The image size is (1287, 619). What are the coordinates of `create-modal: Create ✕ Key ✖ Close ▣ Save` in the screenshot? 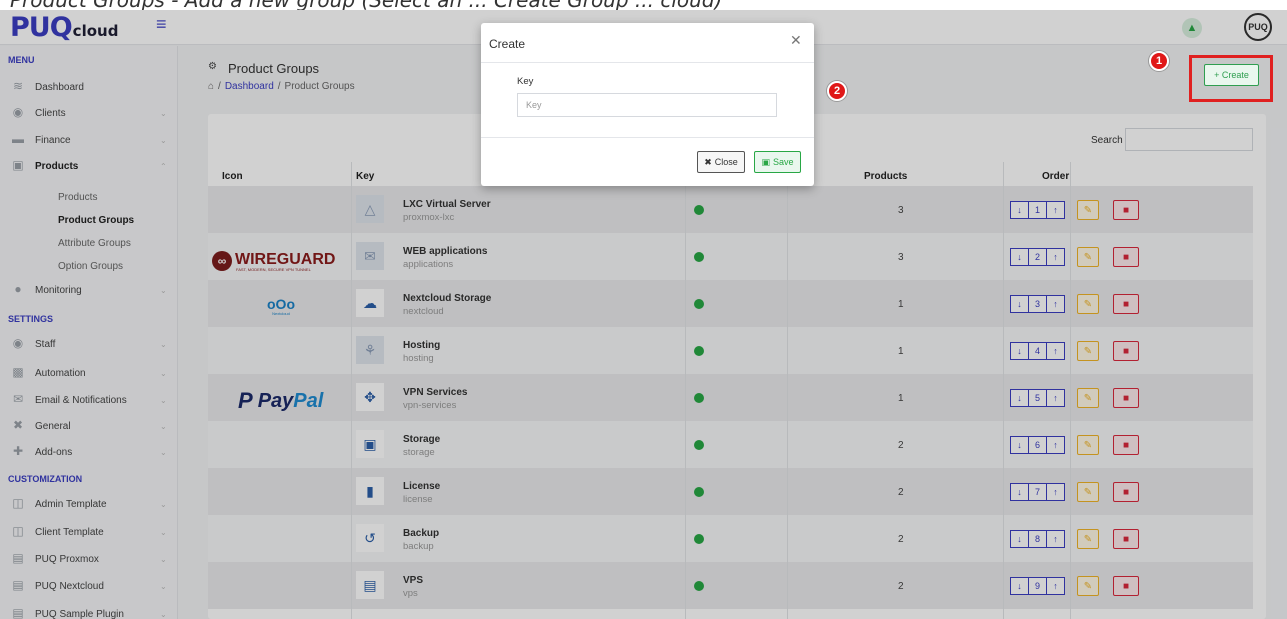 It's located at (647, 104).